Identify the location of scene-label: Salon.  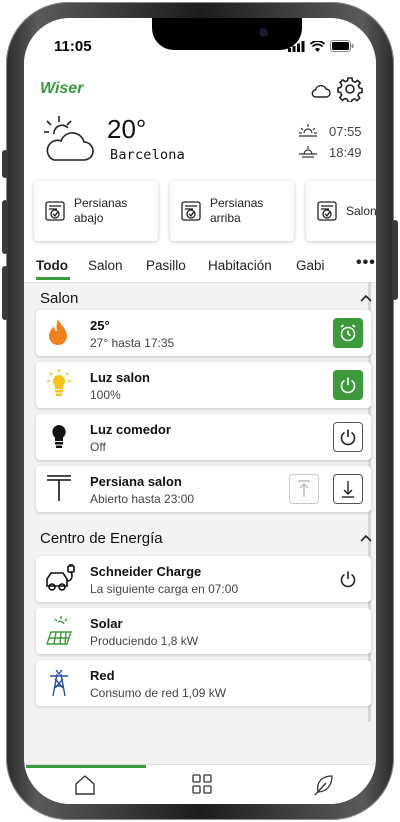
(361, 210).